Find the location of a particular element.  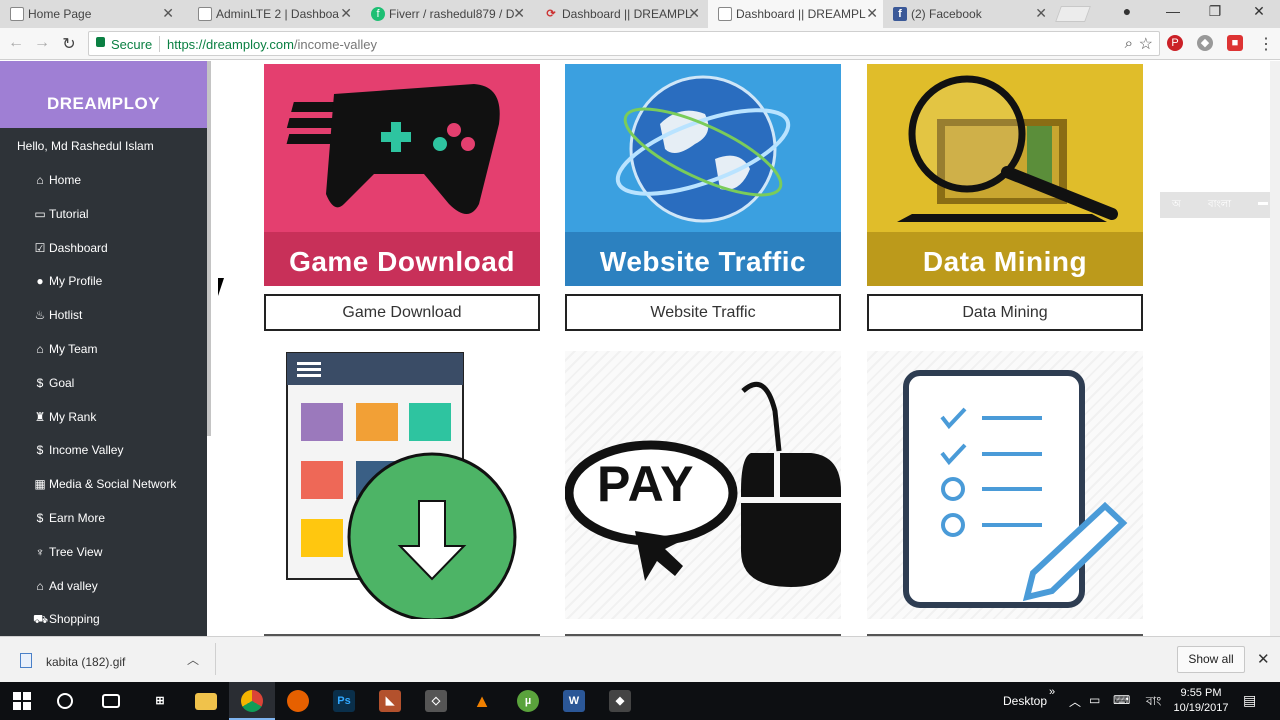

download-shelf: kabita (182).gif ︿ Show all ✕ is located at coordinates (640, 659).